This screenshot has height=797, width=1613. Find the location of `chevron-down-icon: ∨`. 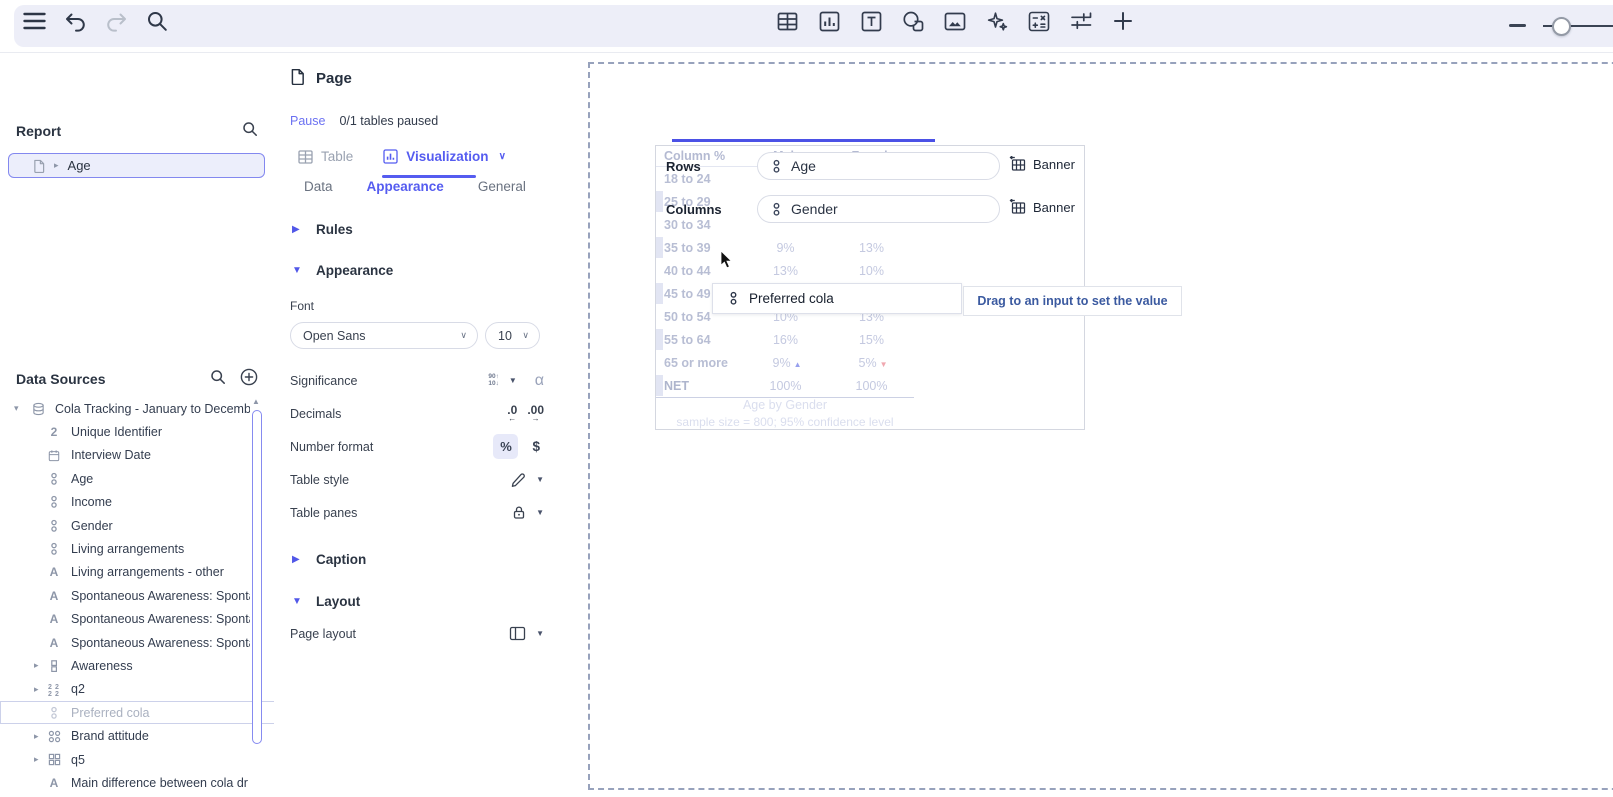

chevron-down-icon: ∨ is located at coordinates (502, 156).